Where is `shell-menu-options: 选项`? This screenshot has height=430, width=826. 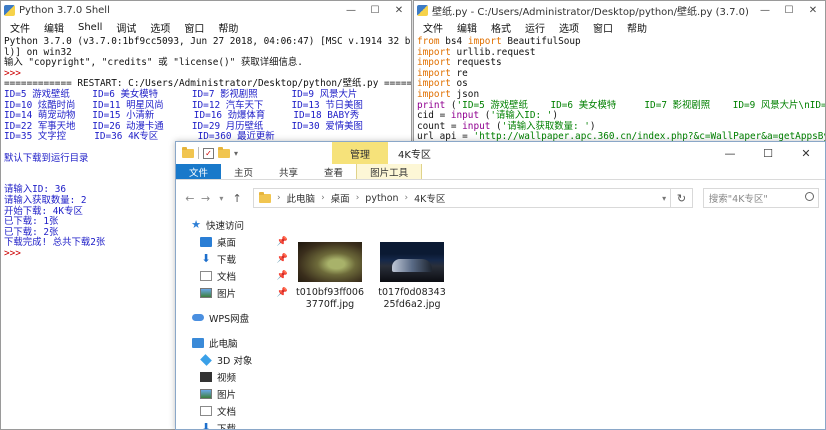
shell-menu-options: 选项 is located at coordinates (160, 27).